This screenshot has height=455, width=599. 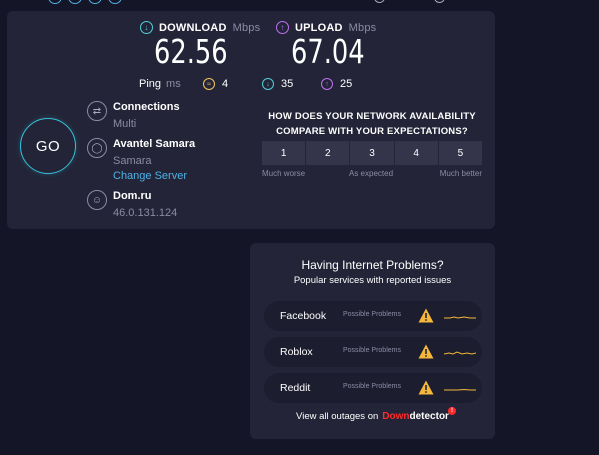 What do you see at coordinates (416, 153) in the screenshot?
I see `rating-option-4: 4` at bounding box center [416, 153].